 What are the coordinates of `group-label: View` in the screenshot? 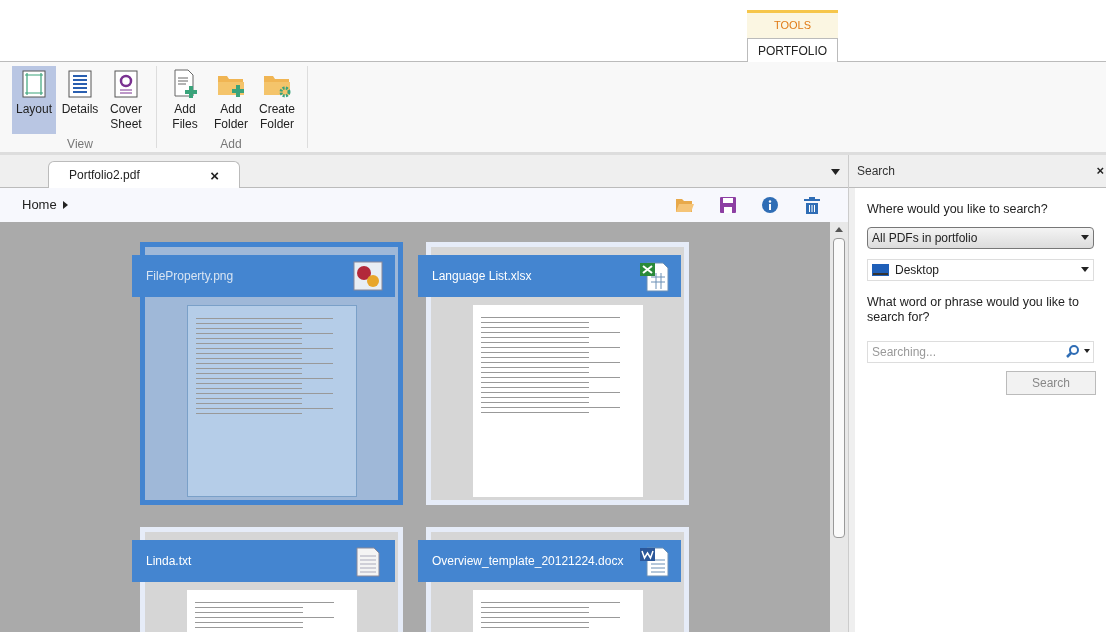 It's located at (80, 144).